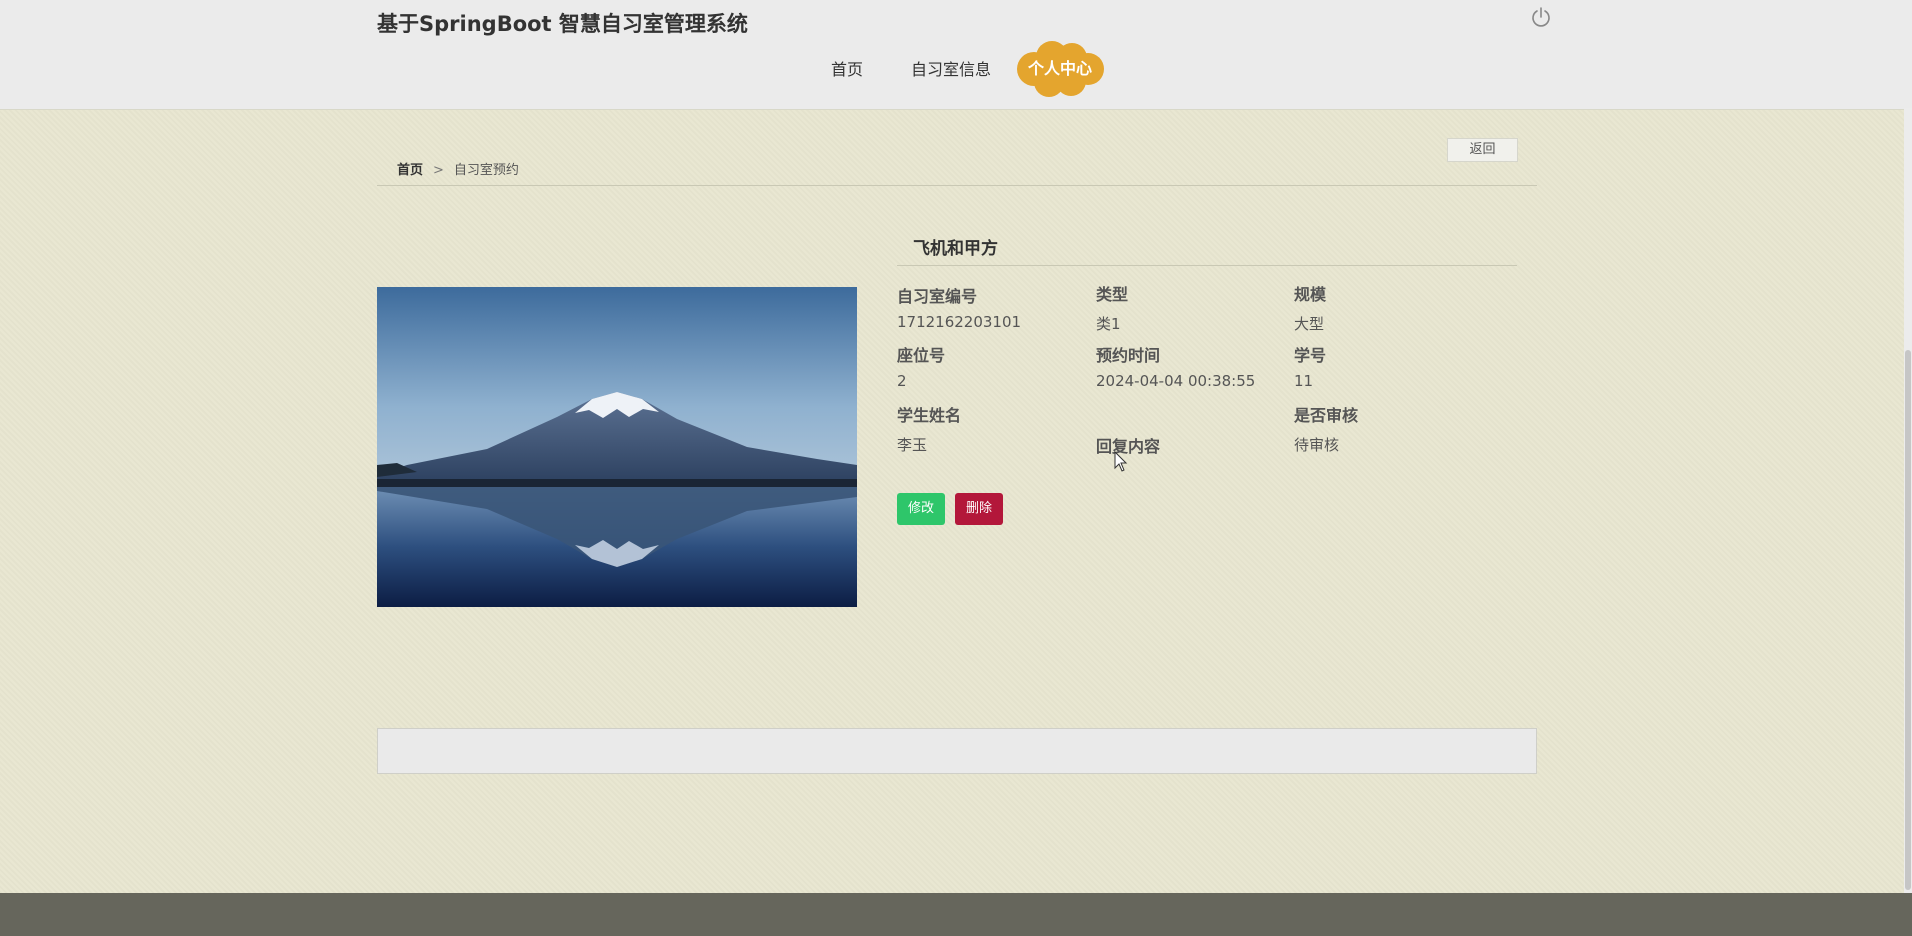 The height and width of the screenshot is (936, 1912). I want to click on room-no-value: 1712162203101, so click(959, 322).